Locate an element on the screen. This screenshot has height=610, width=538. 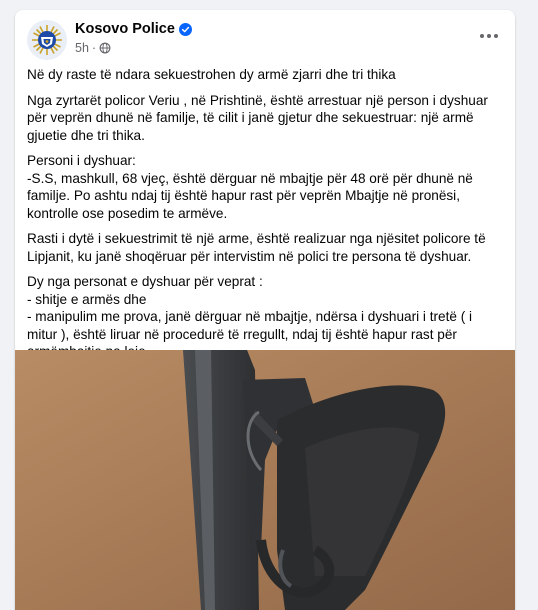
page-name: Kosovo Police is located at coordinates (125, 29).